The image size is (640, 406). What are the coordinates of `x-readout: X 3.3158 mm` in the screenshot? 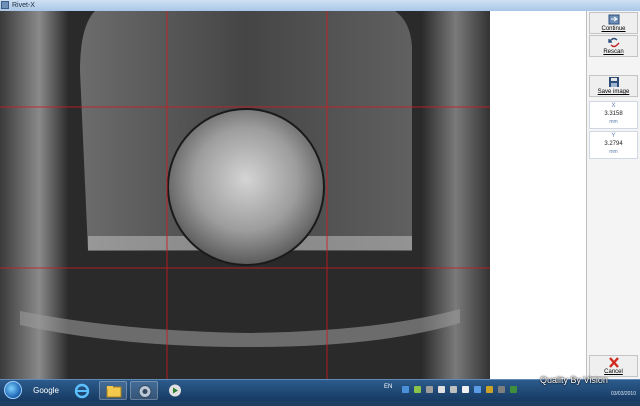 It's located at (613, 115).